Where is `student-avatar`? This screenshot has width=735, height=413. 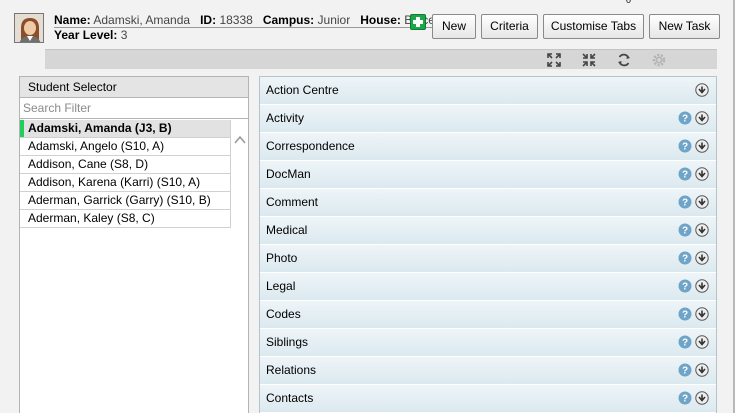
student-avatar is located at coordinates (29, 28).